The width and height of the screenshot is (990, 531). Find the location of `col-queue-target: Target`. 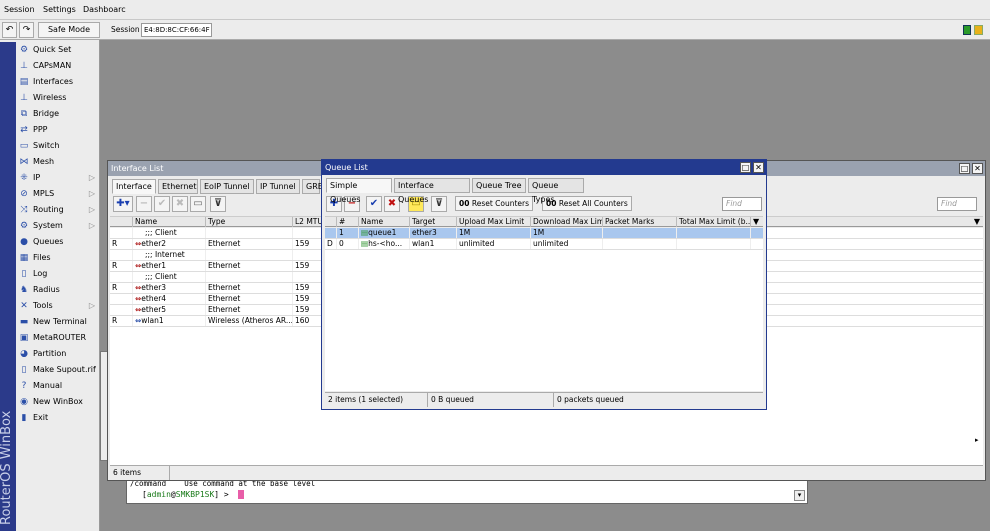

col-queue-target: Target is located at coordinates (433, 222).